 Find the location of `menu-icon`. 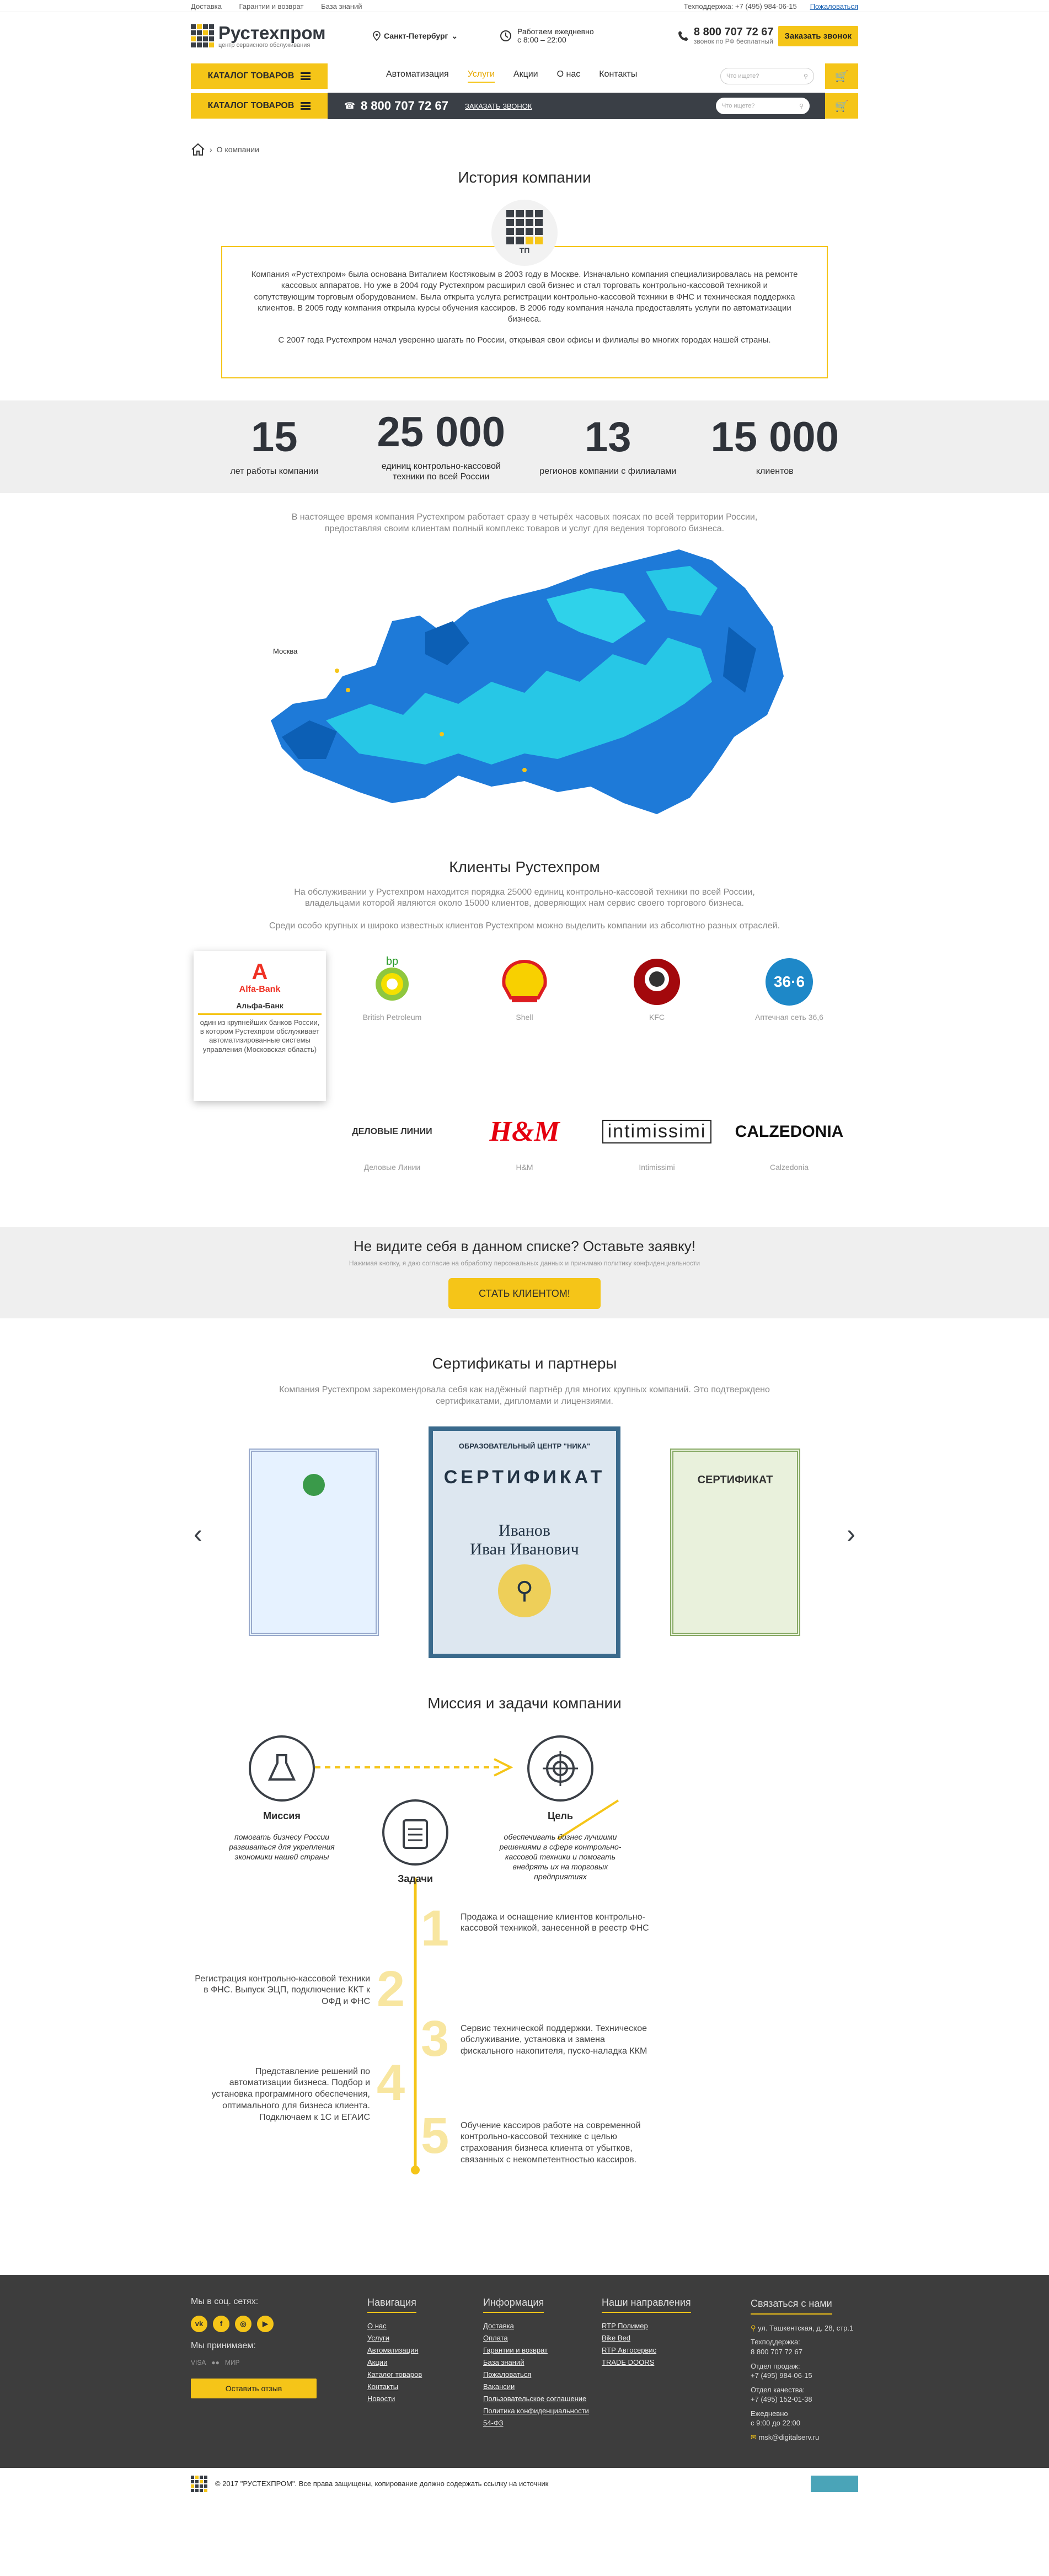

menu-icon is located at coordinates (306, 76).